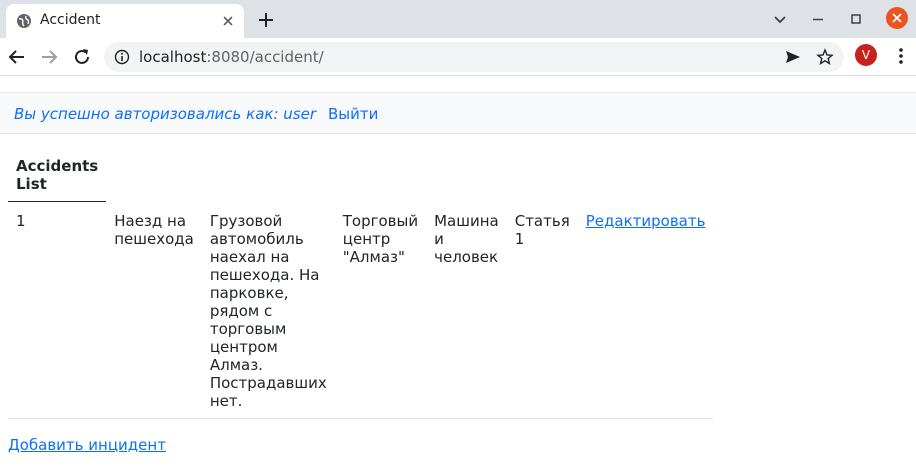  I want to click on globe-icon, so click(24, 21).